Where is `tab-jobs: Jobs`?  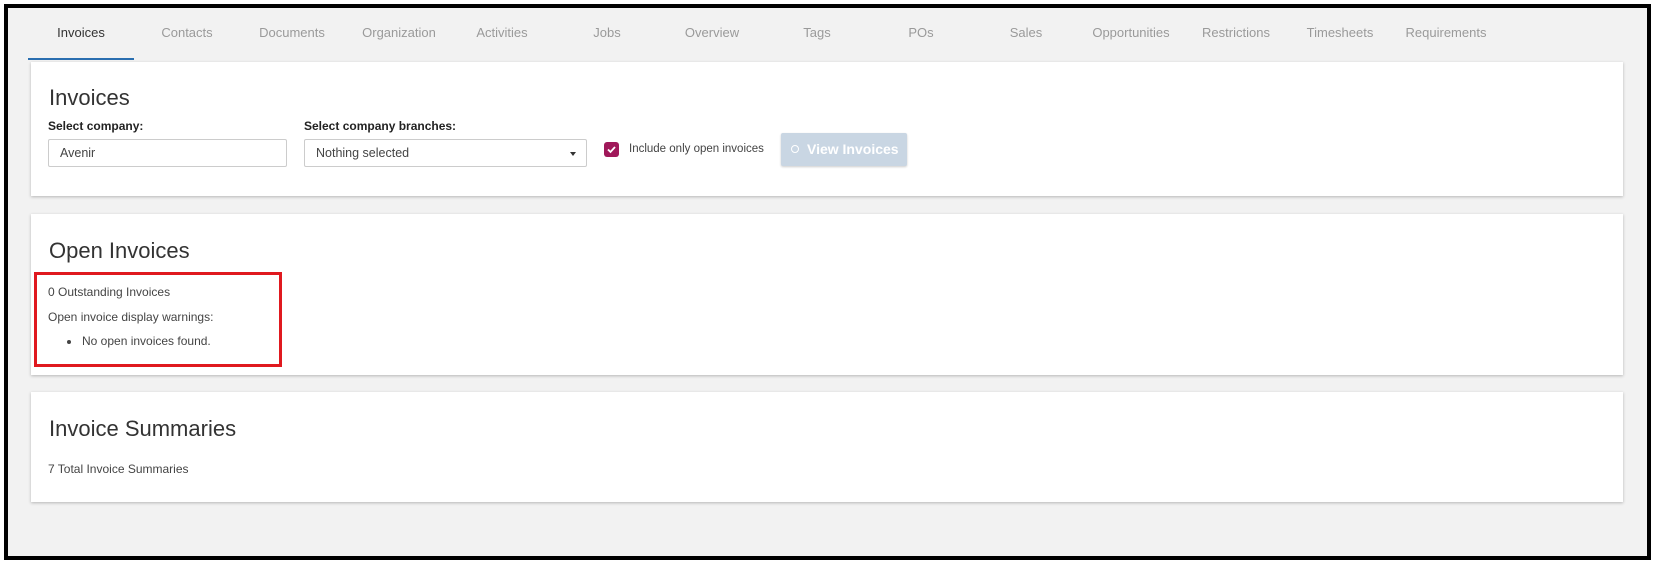
tab-jobs: Jobs is located at coordinates (607, 41).